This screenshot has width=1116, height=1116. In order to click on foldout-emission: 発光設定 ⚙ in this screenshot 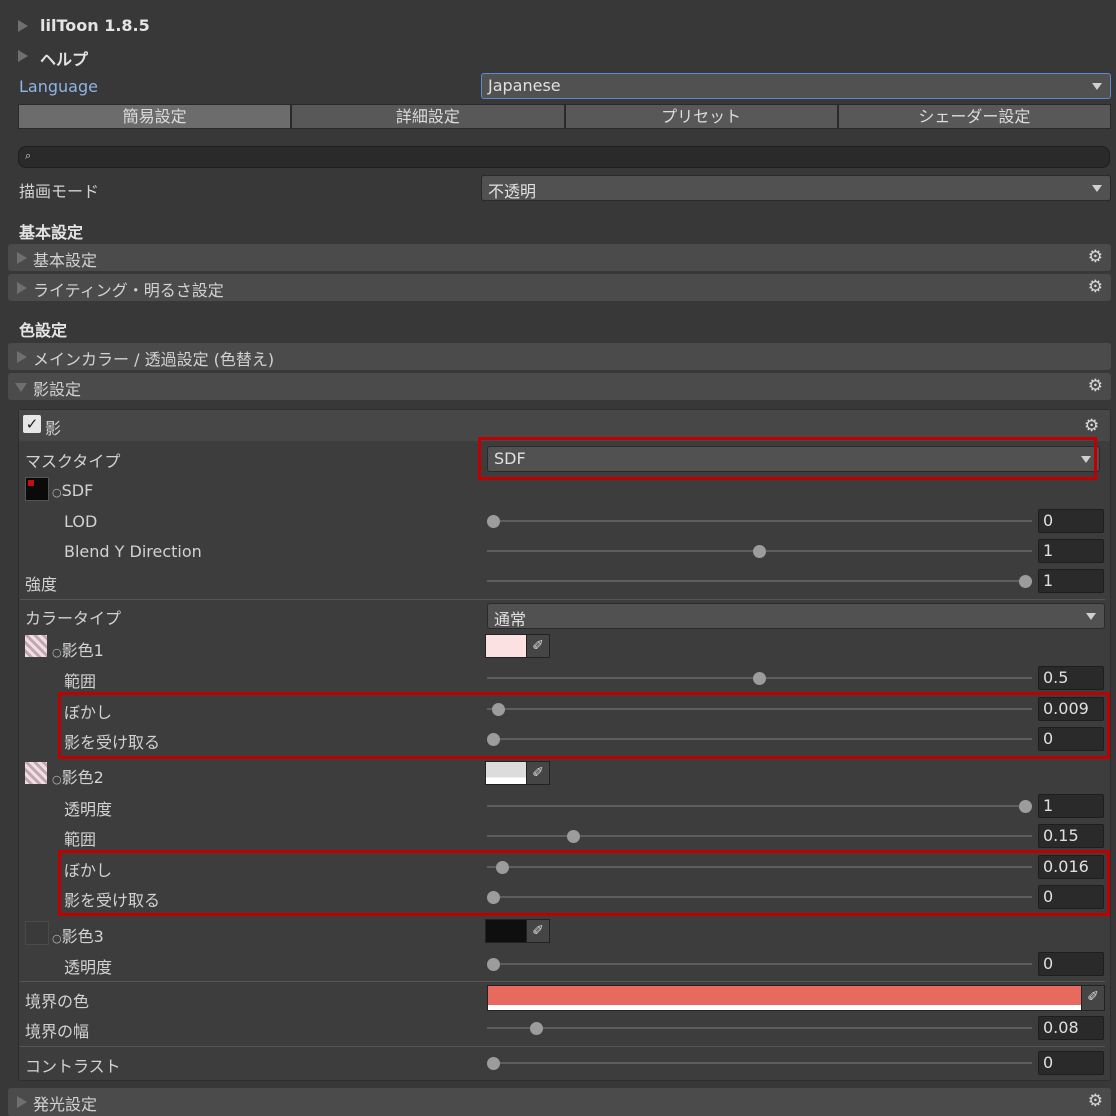, I will do `click(559, 1102)`.